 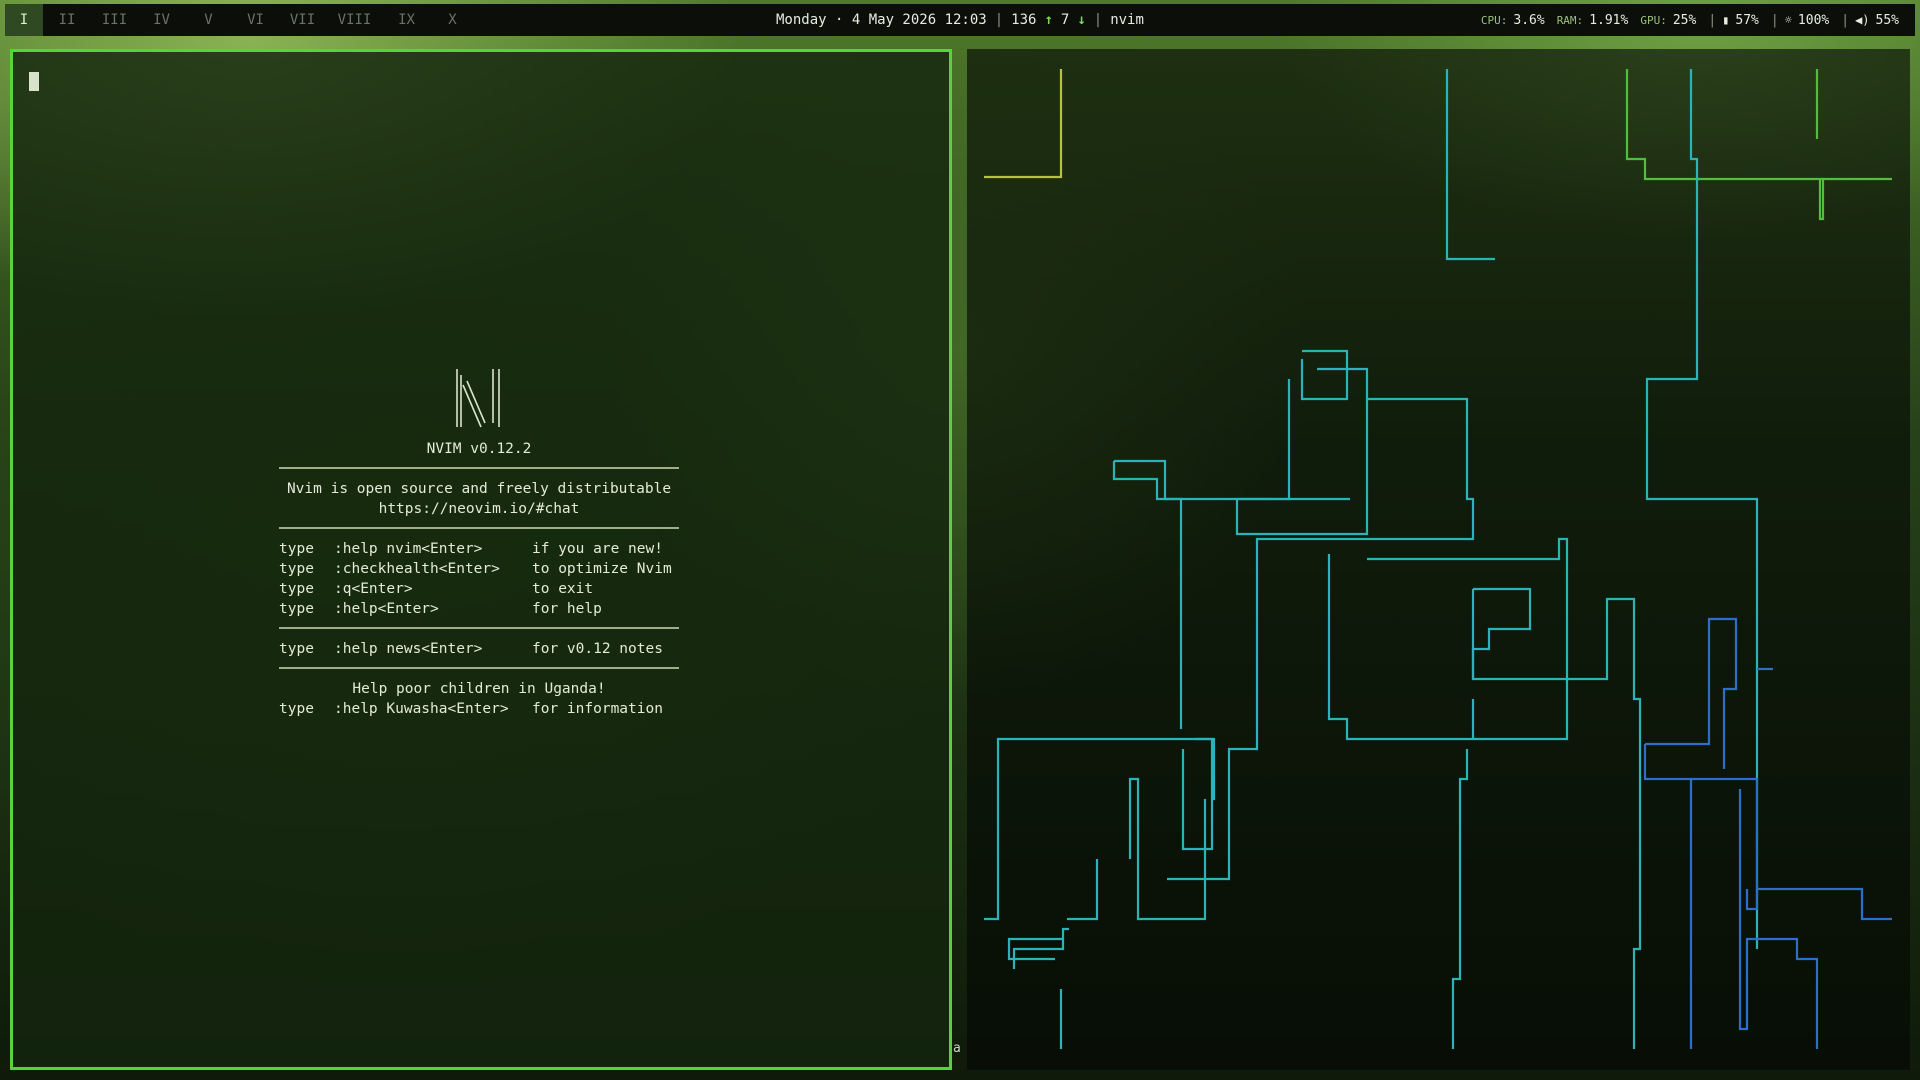 I want to click on command-desc: to exit, so click(x=563, y=589).